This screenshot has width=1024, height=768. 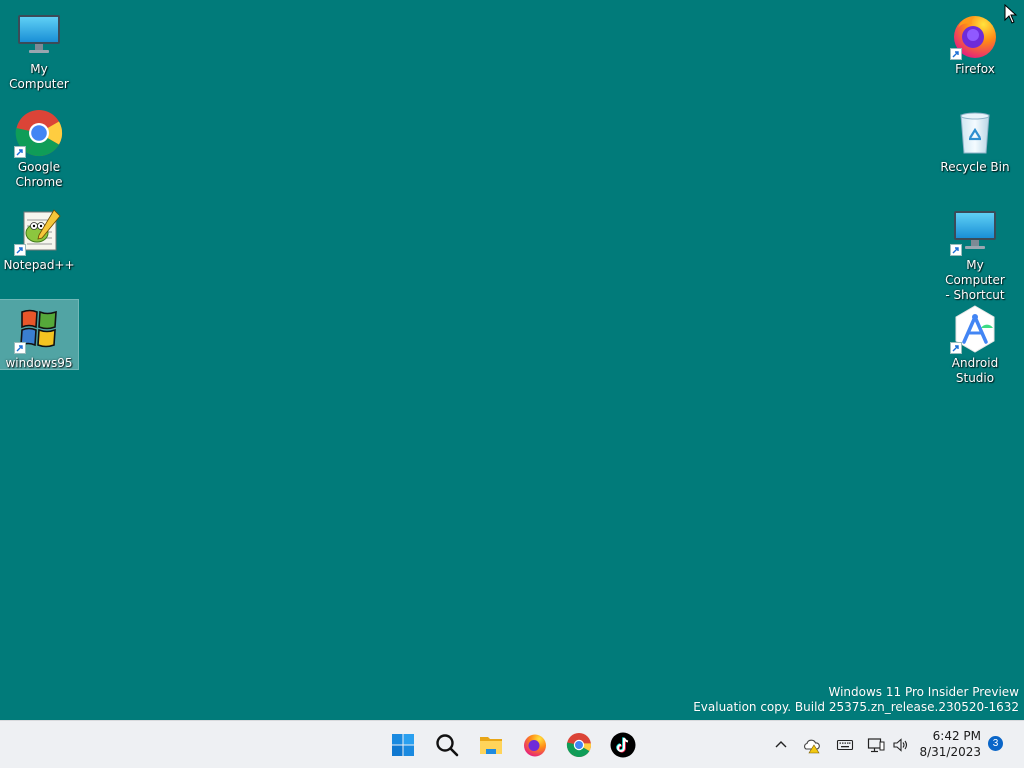 I want to click on volume-icon, so click(x=900, y=745).